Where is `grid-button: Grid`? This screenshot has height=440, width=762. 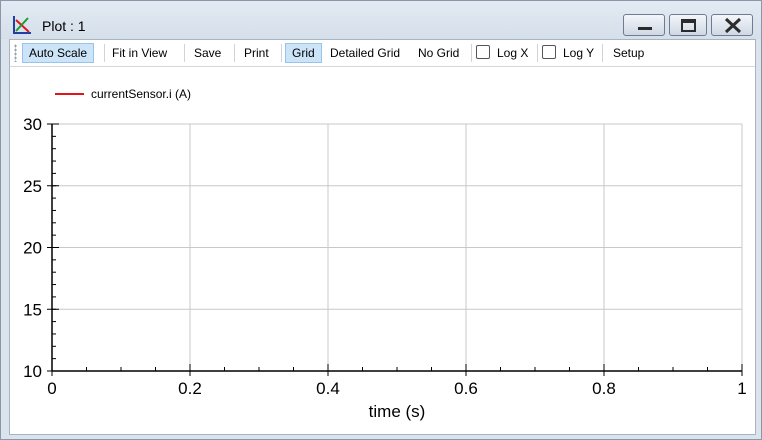
grid-button: Grid is located at coordinates (303, 53).